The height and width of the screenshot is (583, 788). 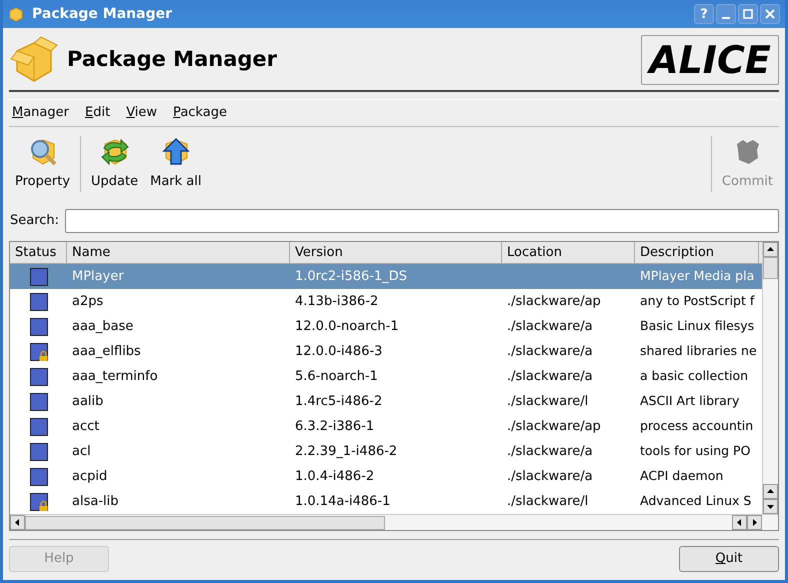 What do you see at coordinates (200, 113) in the screenshot?
I see `menu-item: Package` at bounding box center [200, 113].